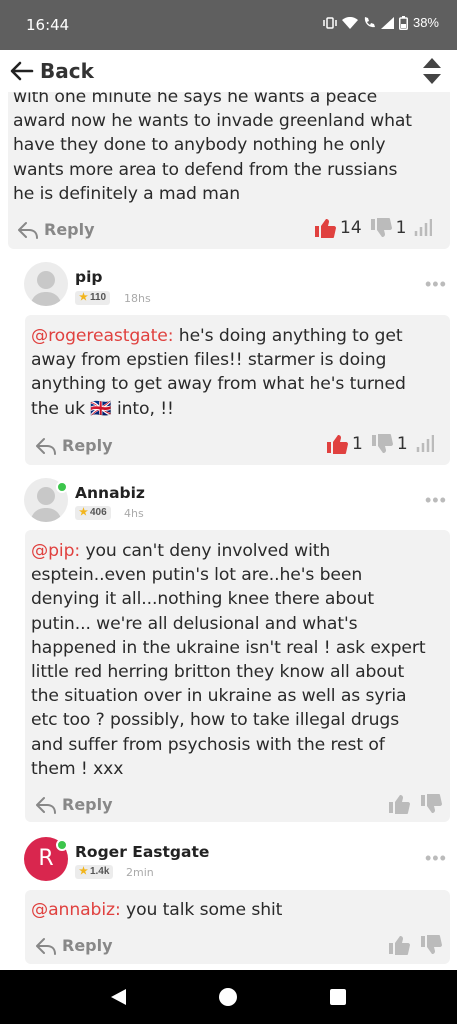 The image size is (457, 1024). I want to click on status-icons: 38%, so click(381, 22).